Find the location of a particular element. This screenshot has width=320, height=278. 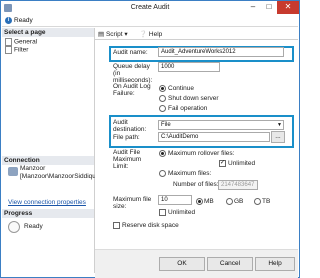

on-failure-label: On Audit Log Failure: is located at coordinates (132, 90).